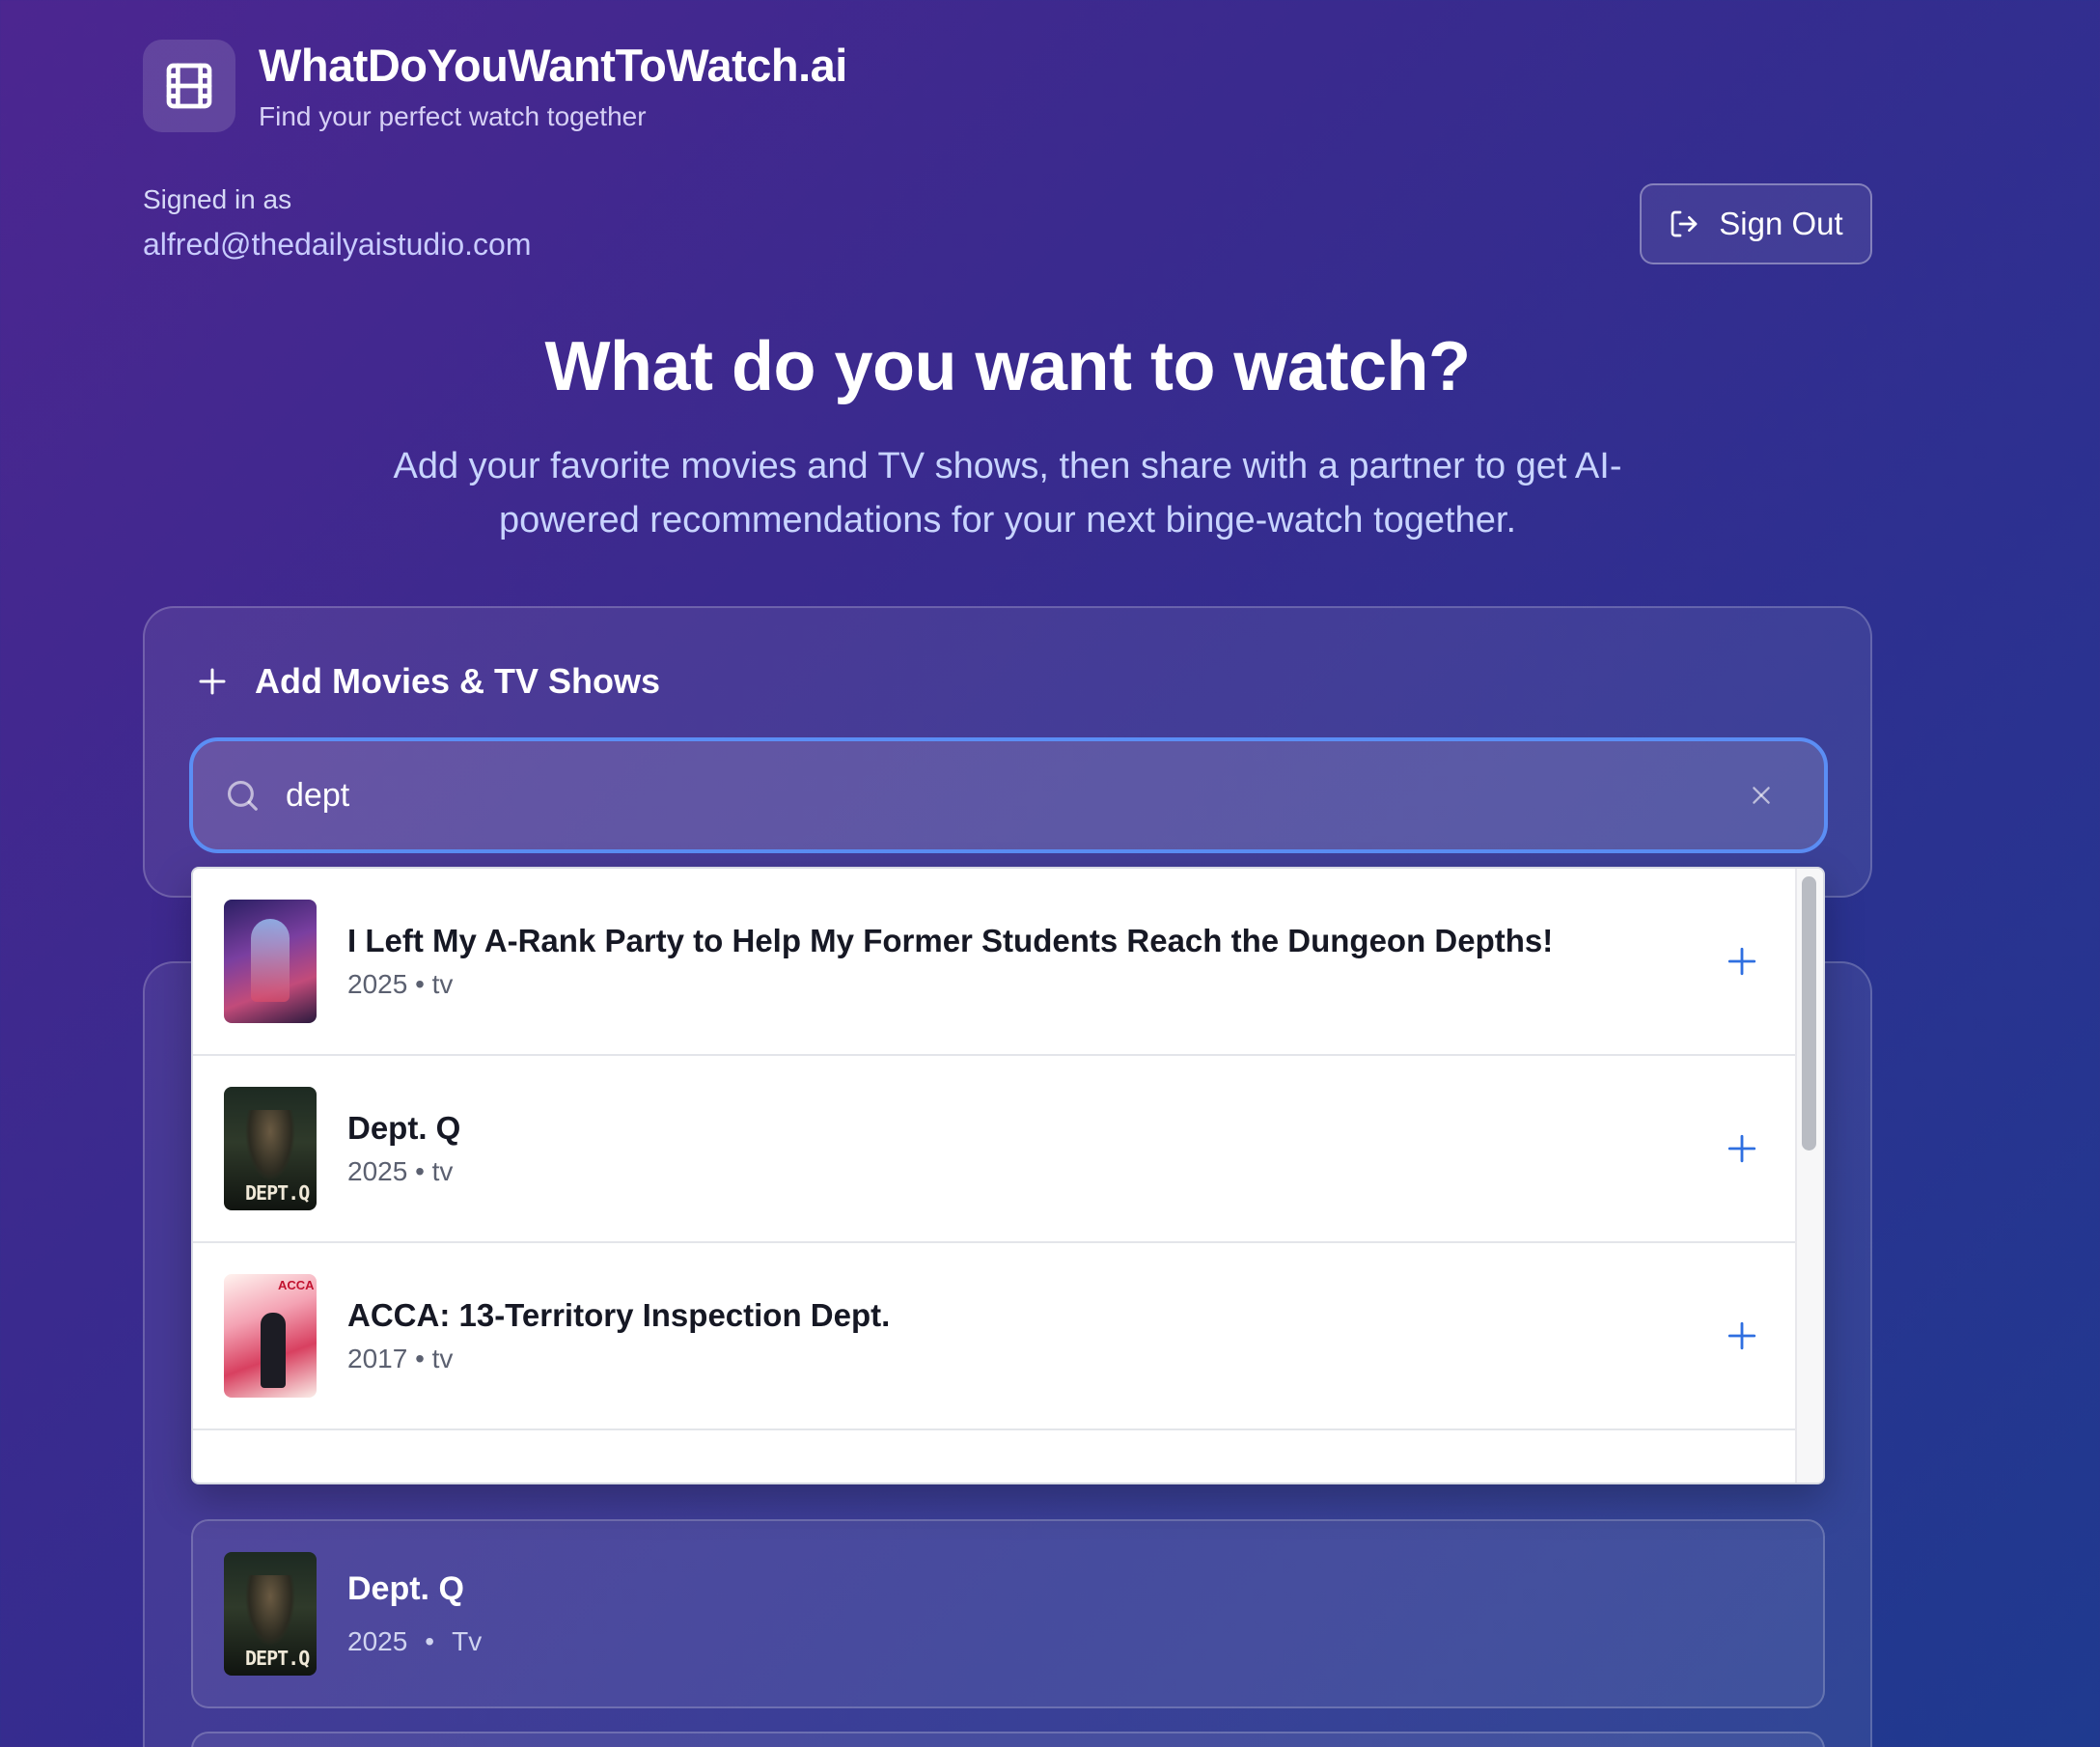 The image size is (2100, 1747). What do you see at coordinates (995, 1149) in the screenshot?
I see `search-result-item: DEPT.Q Dept. Q 2025 • tv` at bounding box center [995, 1149].